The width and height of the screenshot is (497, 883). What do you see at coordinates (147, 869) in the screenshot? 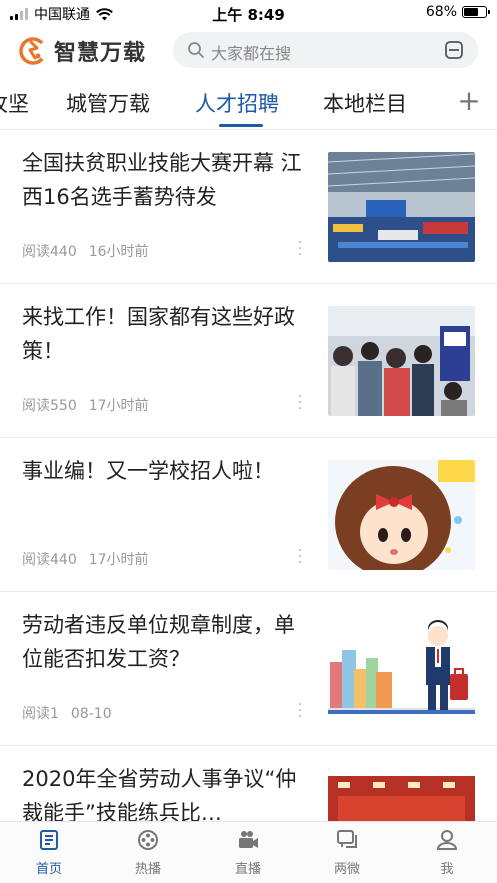
I see `nav-label: 热播` at bounding box center [147, 869].